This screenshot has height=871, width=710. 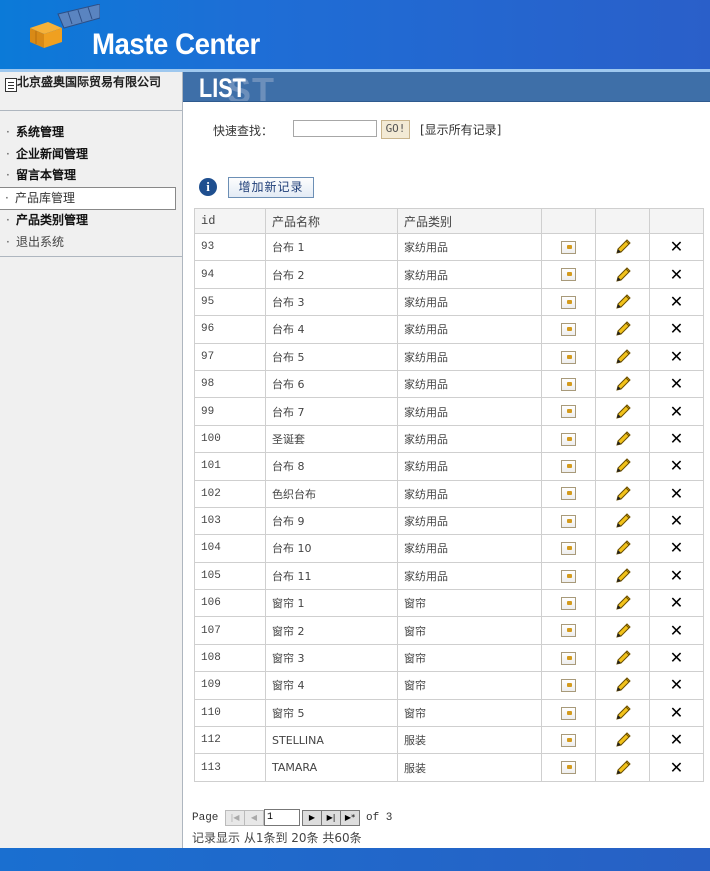 What do you see at coordinates (88, 198) in the screenshot?
I see `sidebar-item-products: · 产品库管理` at bounding box center [88, 198].